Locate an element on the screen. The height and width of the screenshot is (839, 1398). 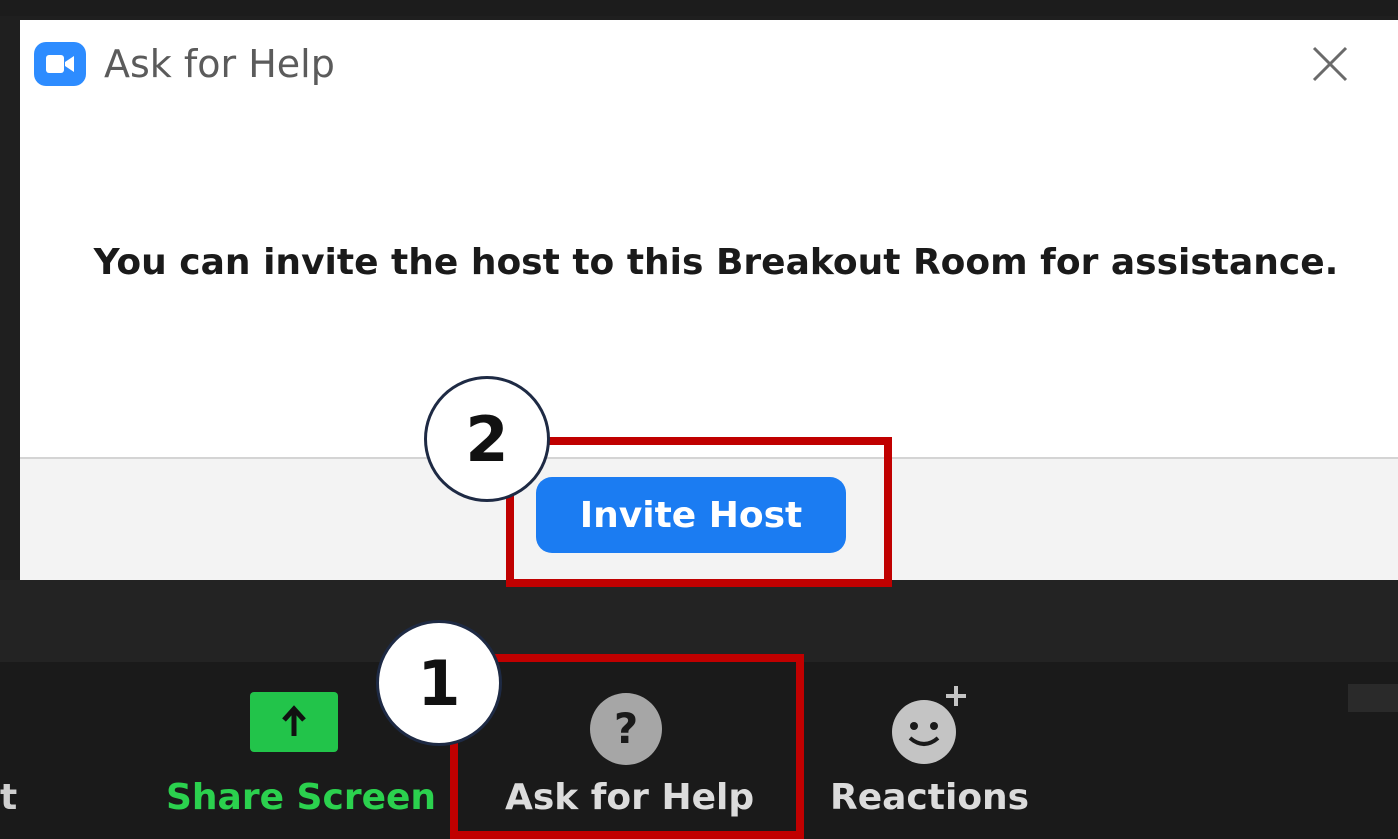
share-screen-button: Share Screen is located at coordinates (301, 797).